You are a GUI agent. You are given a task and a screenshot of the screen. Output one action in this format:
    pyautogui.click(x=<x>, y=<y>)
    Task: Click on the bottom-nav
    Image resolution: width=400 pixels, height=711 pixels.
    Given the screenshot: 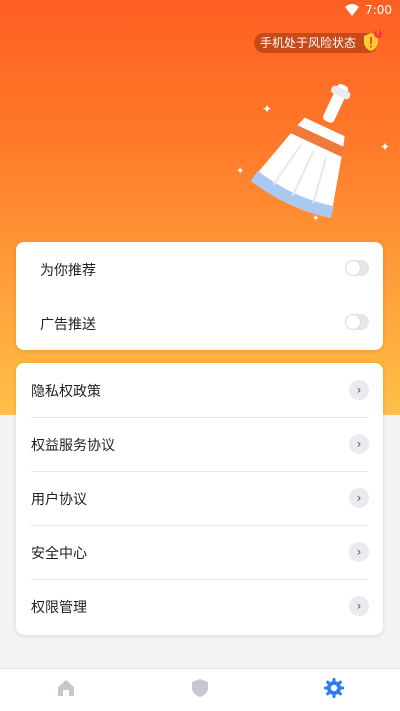 What is the action you would take?
    pyautogui.click(x=200, y=689)
    